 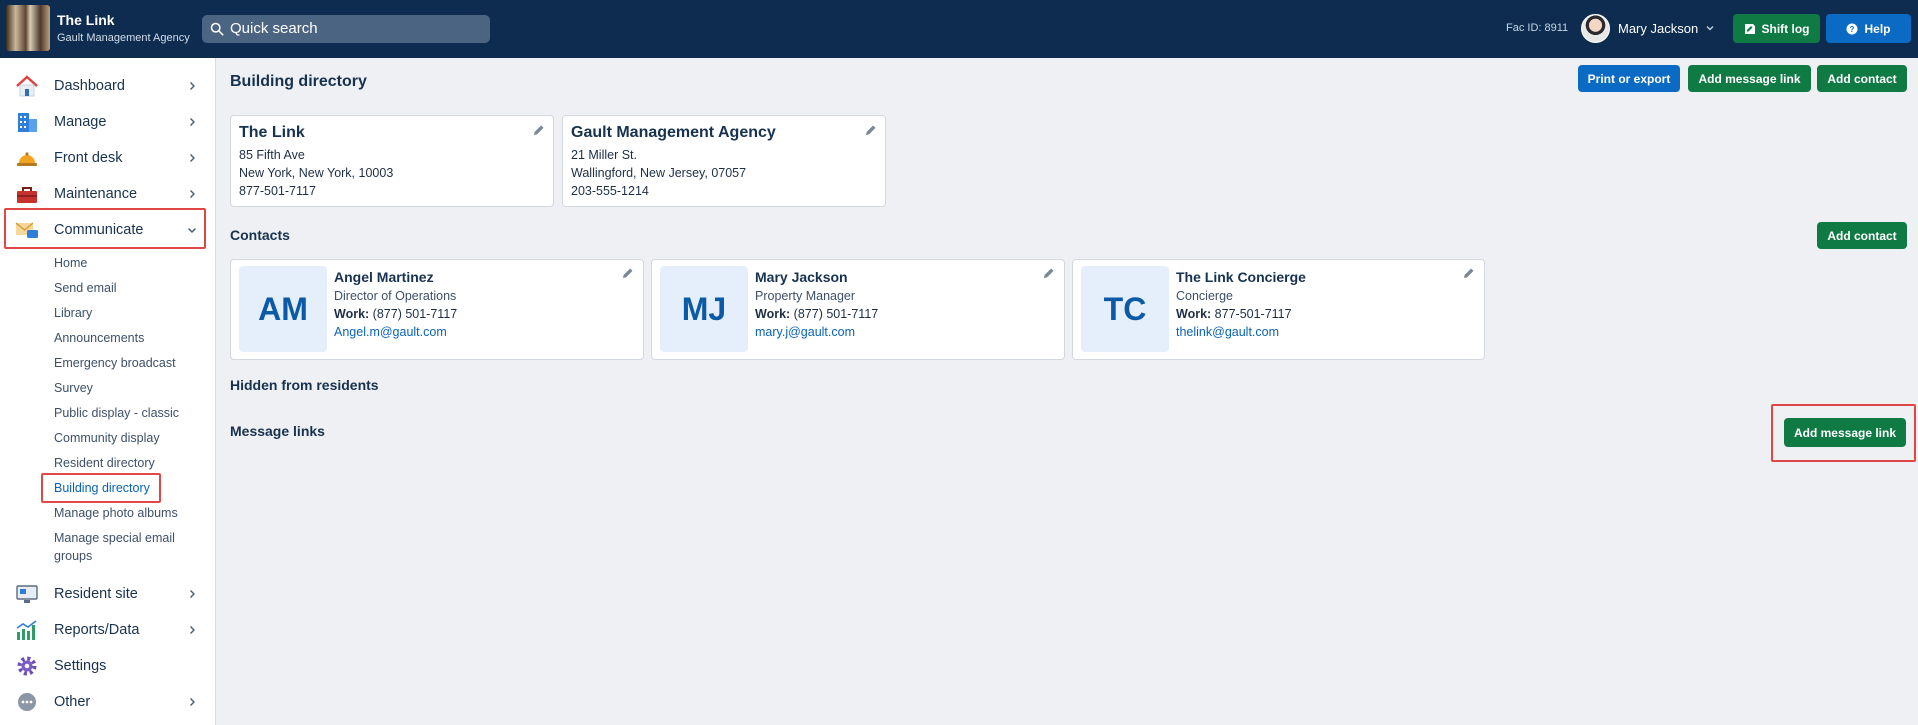 What do you see at coordinates (80, 666) in the screenshot?
I see `sidebar-item-label: Settings` at bounding box center [80, 666].